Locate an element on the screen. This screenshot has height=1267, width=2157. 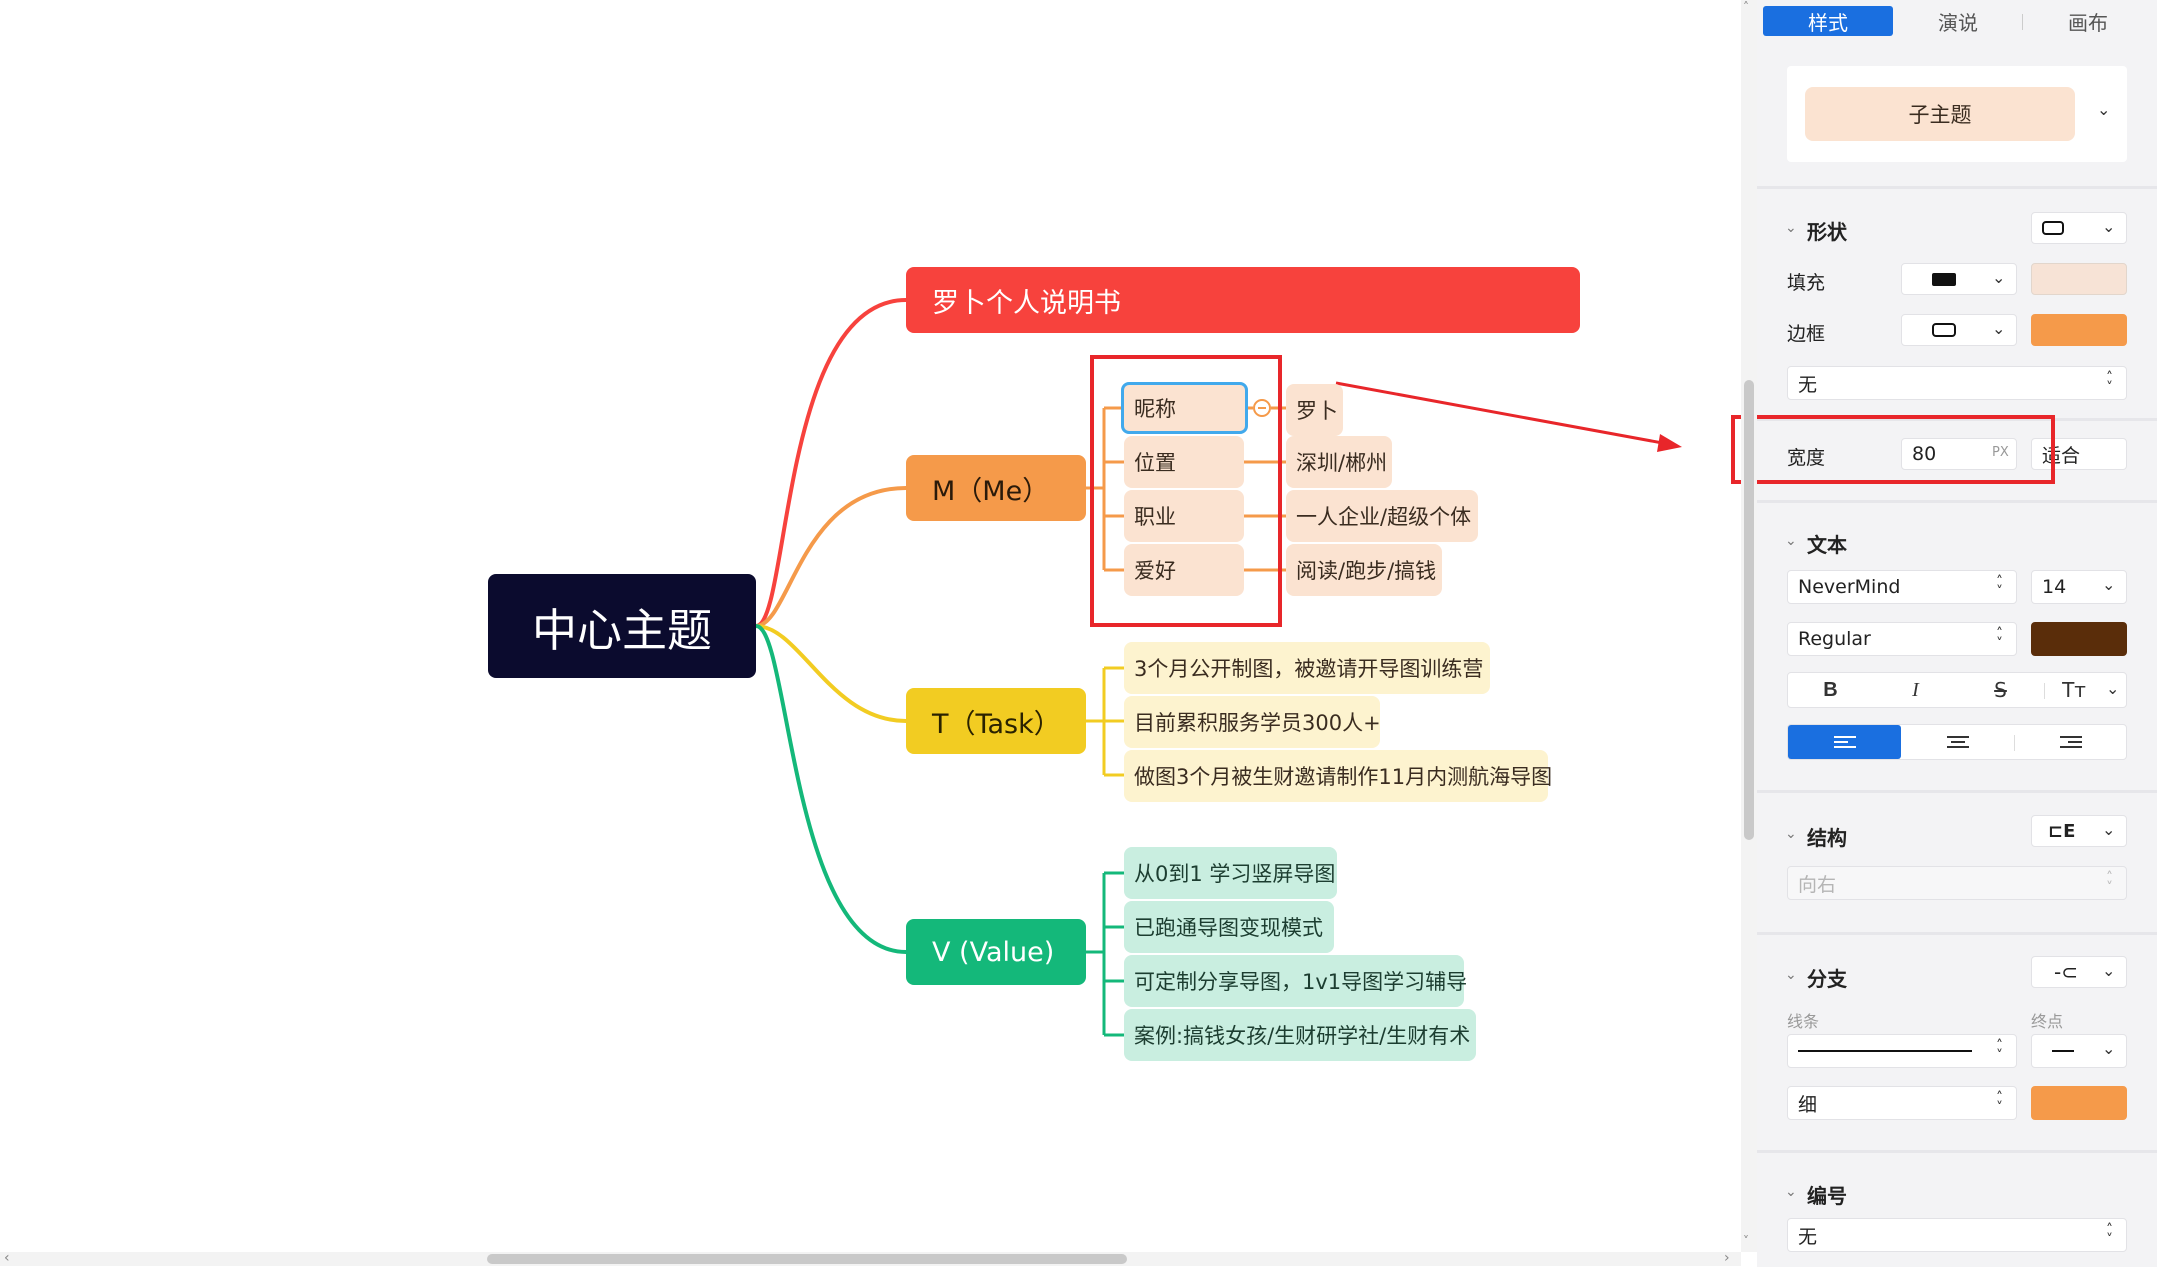
task-item: 3个月公开制图，被邀请开导图训练营 is located at coordinates (1307, 668).